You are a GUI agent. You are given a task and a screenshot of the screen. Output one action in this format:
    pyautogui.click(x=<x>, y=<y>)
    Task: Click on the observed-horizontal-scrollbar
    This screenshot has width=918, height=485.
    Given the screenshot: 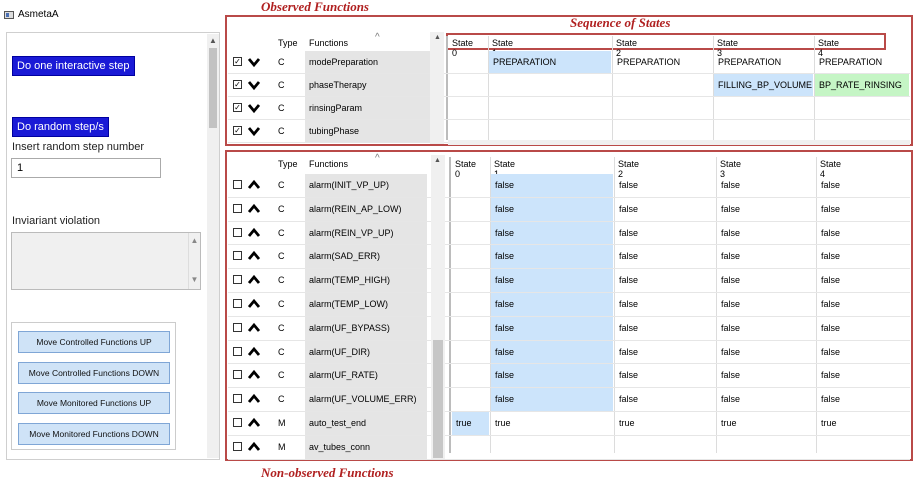 What is the action you would take?
    pyautogui.click(x=679, y=142)
    